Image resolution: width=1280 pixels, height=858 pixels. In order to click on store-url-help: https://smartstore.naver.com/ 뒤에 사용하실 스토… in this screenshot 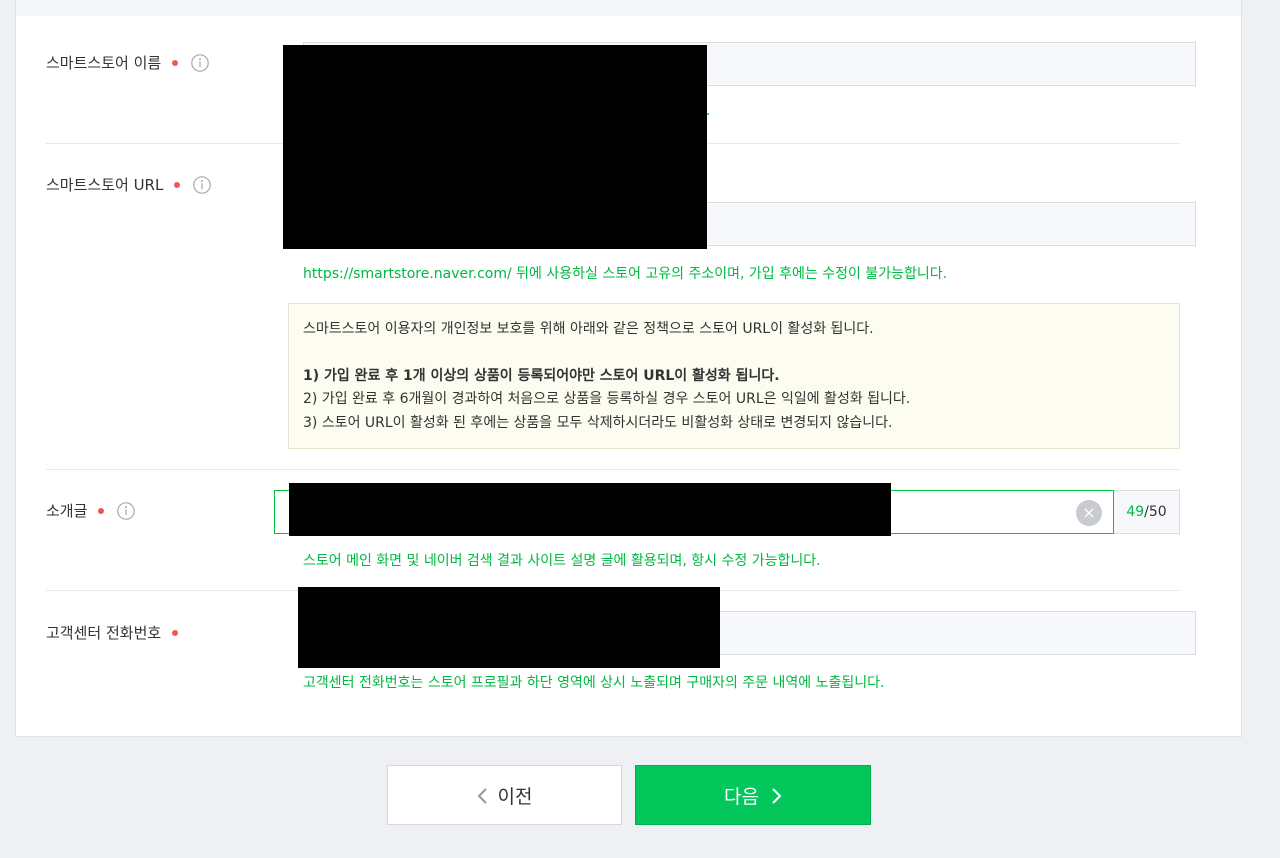, I will do `click(625, 274)`.